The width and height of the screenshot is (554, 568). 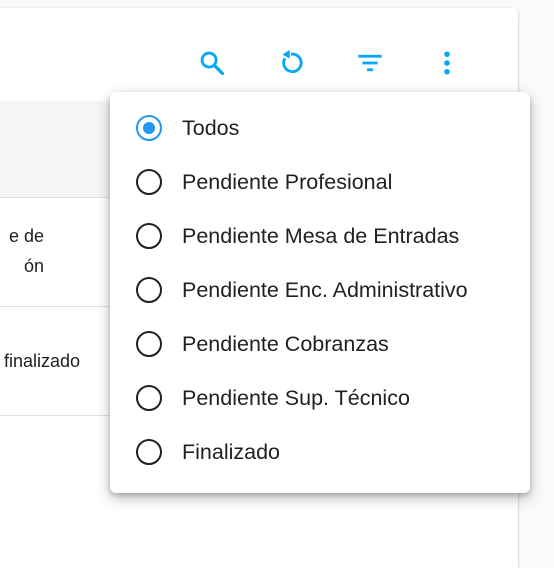 I want to click on filter-option-finalizado: Finalizado, so click(x=320, y=454).